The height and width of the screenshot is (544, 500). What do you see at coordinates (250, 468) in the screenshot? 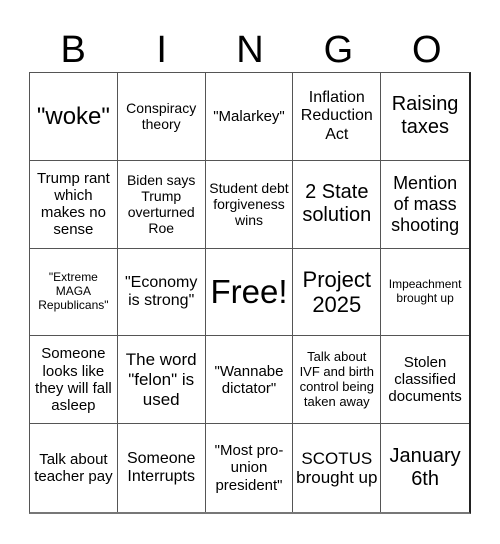
I see `bingo-cell: "Most pro-union president"` at bounding box center [250, 468].